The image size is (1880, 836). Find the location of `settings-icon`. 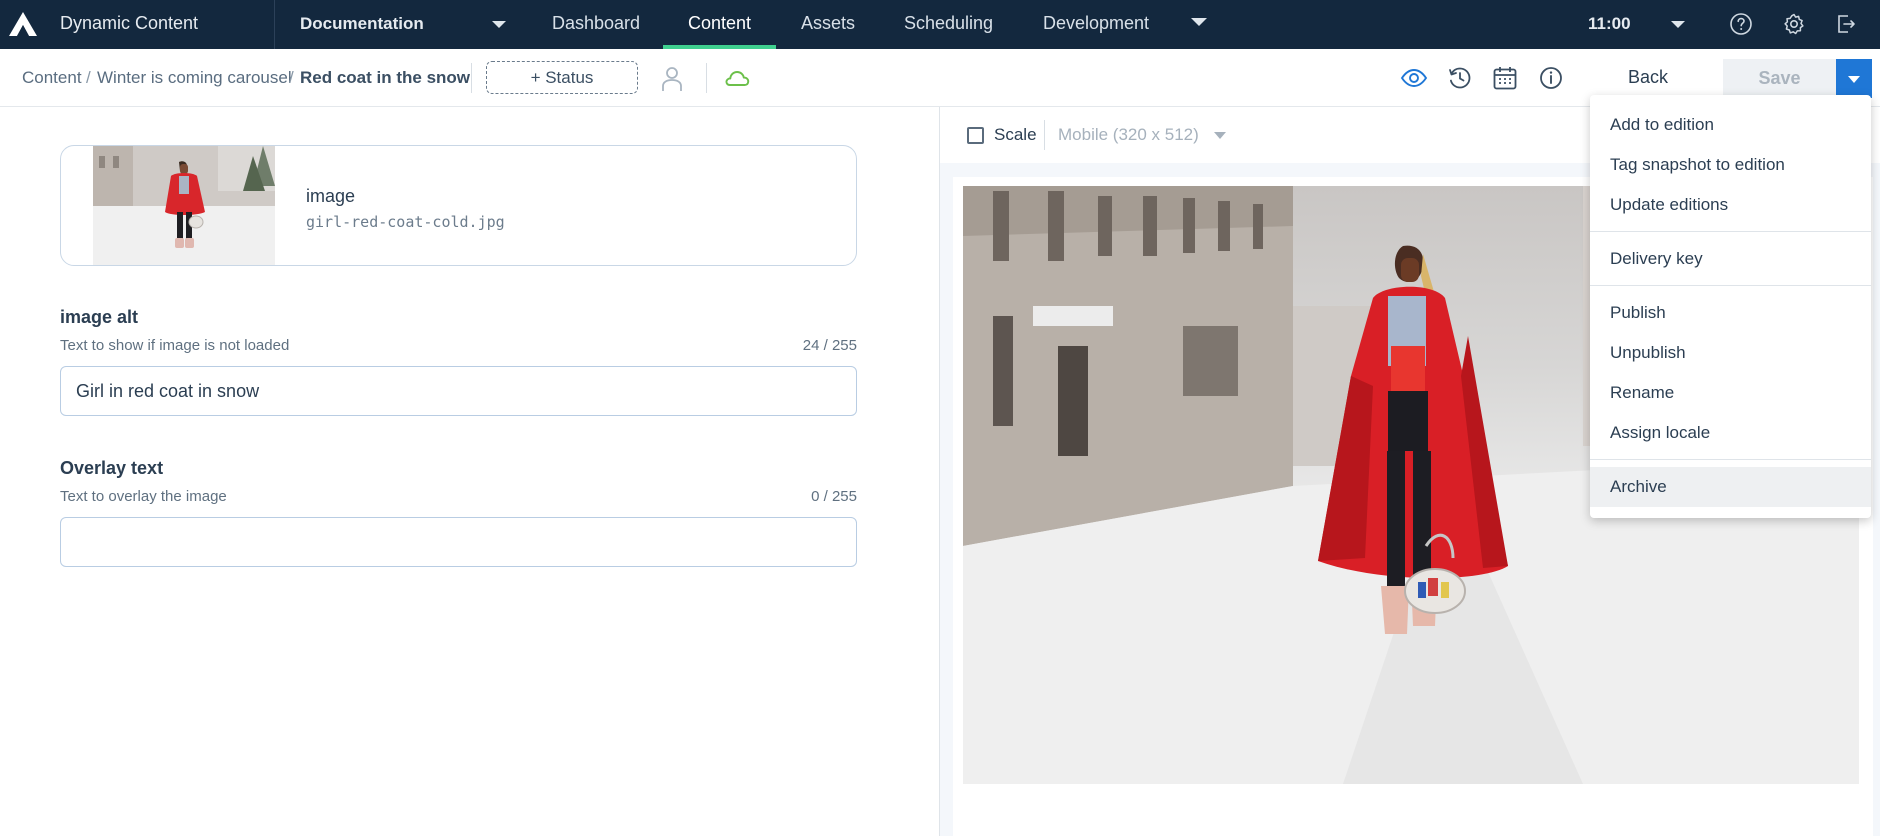

settings-icon is located at coordinates (1794, 24).